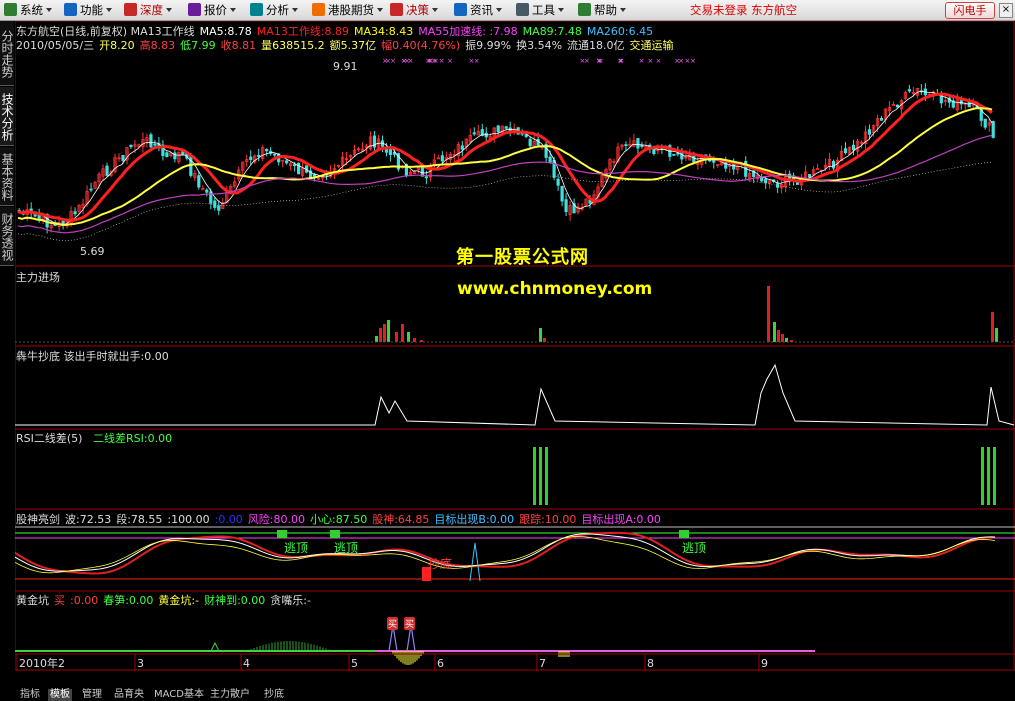 This screenshot has height=701, width=1015. Describe the element at coordinates (133, 438) in the screenshot. I see `pane-rsi-value: 二线差RSI:0.00` at that location.